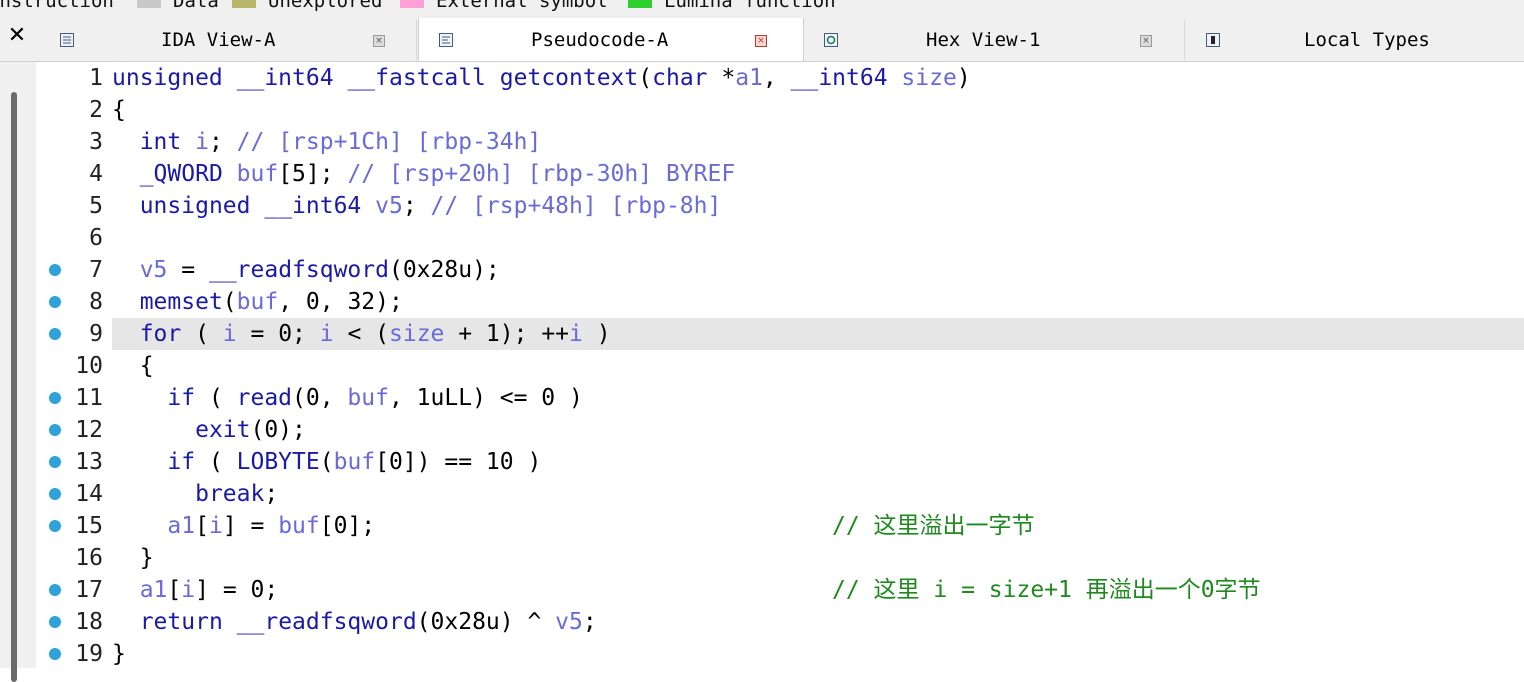 The image size is (1524, 682). I want to click on tab-pseudocode-a: Pseudocode-A ×, so click(611, 39).